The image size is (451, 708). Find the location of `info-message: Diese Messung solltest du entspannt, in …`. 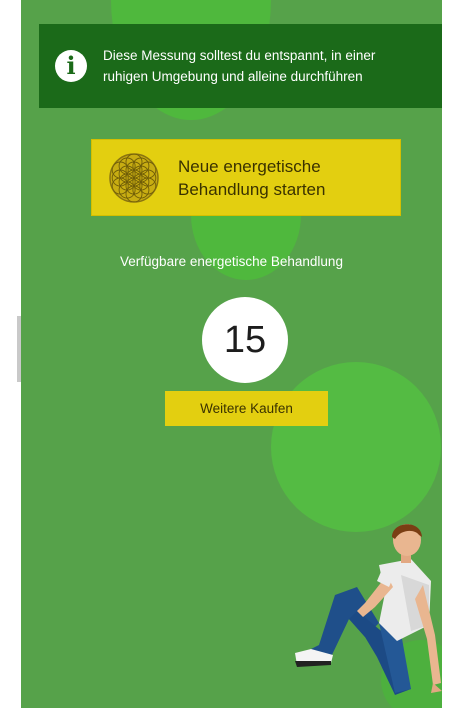

info-message: Diese Messung solltest du entspannt, in … is located at coordinates (239, 66).